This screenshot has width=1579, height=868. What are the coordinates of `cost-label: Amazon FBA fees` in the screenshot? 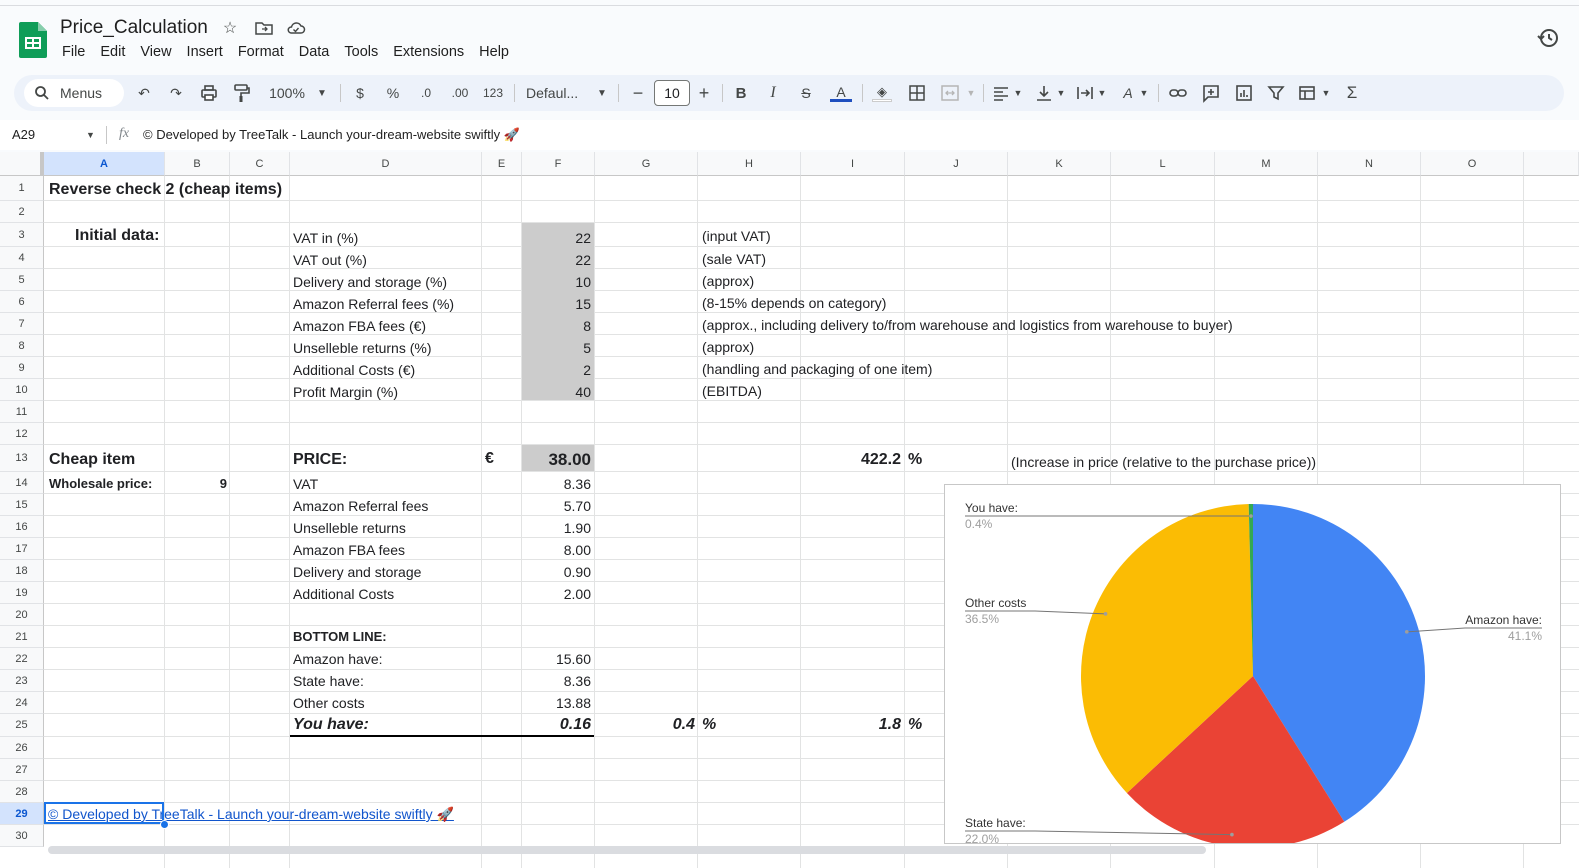 It's located at (349, 550).